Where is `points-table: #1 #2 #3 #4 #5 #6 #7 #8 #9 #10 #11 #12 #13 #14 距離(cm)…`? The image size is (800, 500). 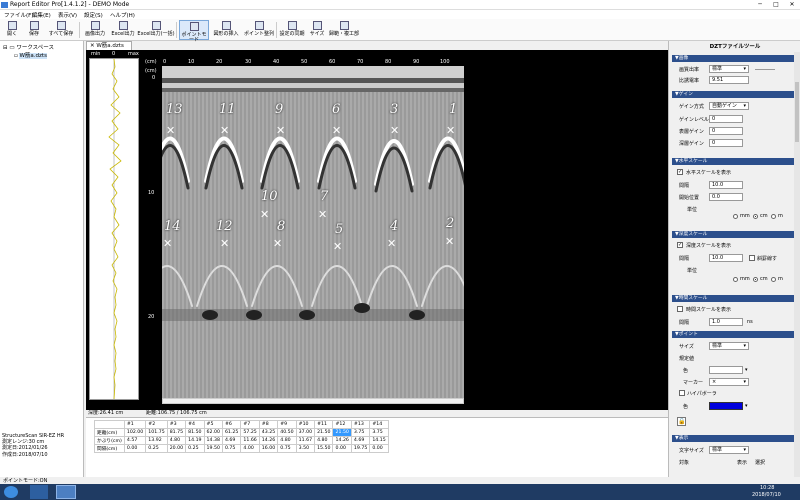 points-table: #1 #2 #3 #4 #5 #6 #7 #8 #9 #10 #11 #12 #13 #14 距離(cm)… is located at coordinates (241, 436).